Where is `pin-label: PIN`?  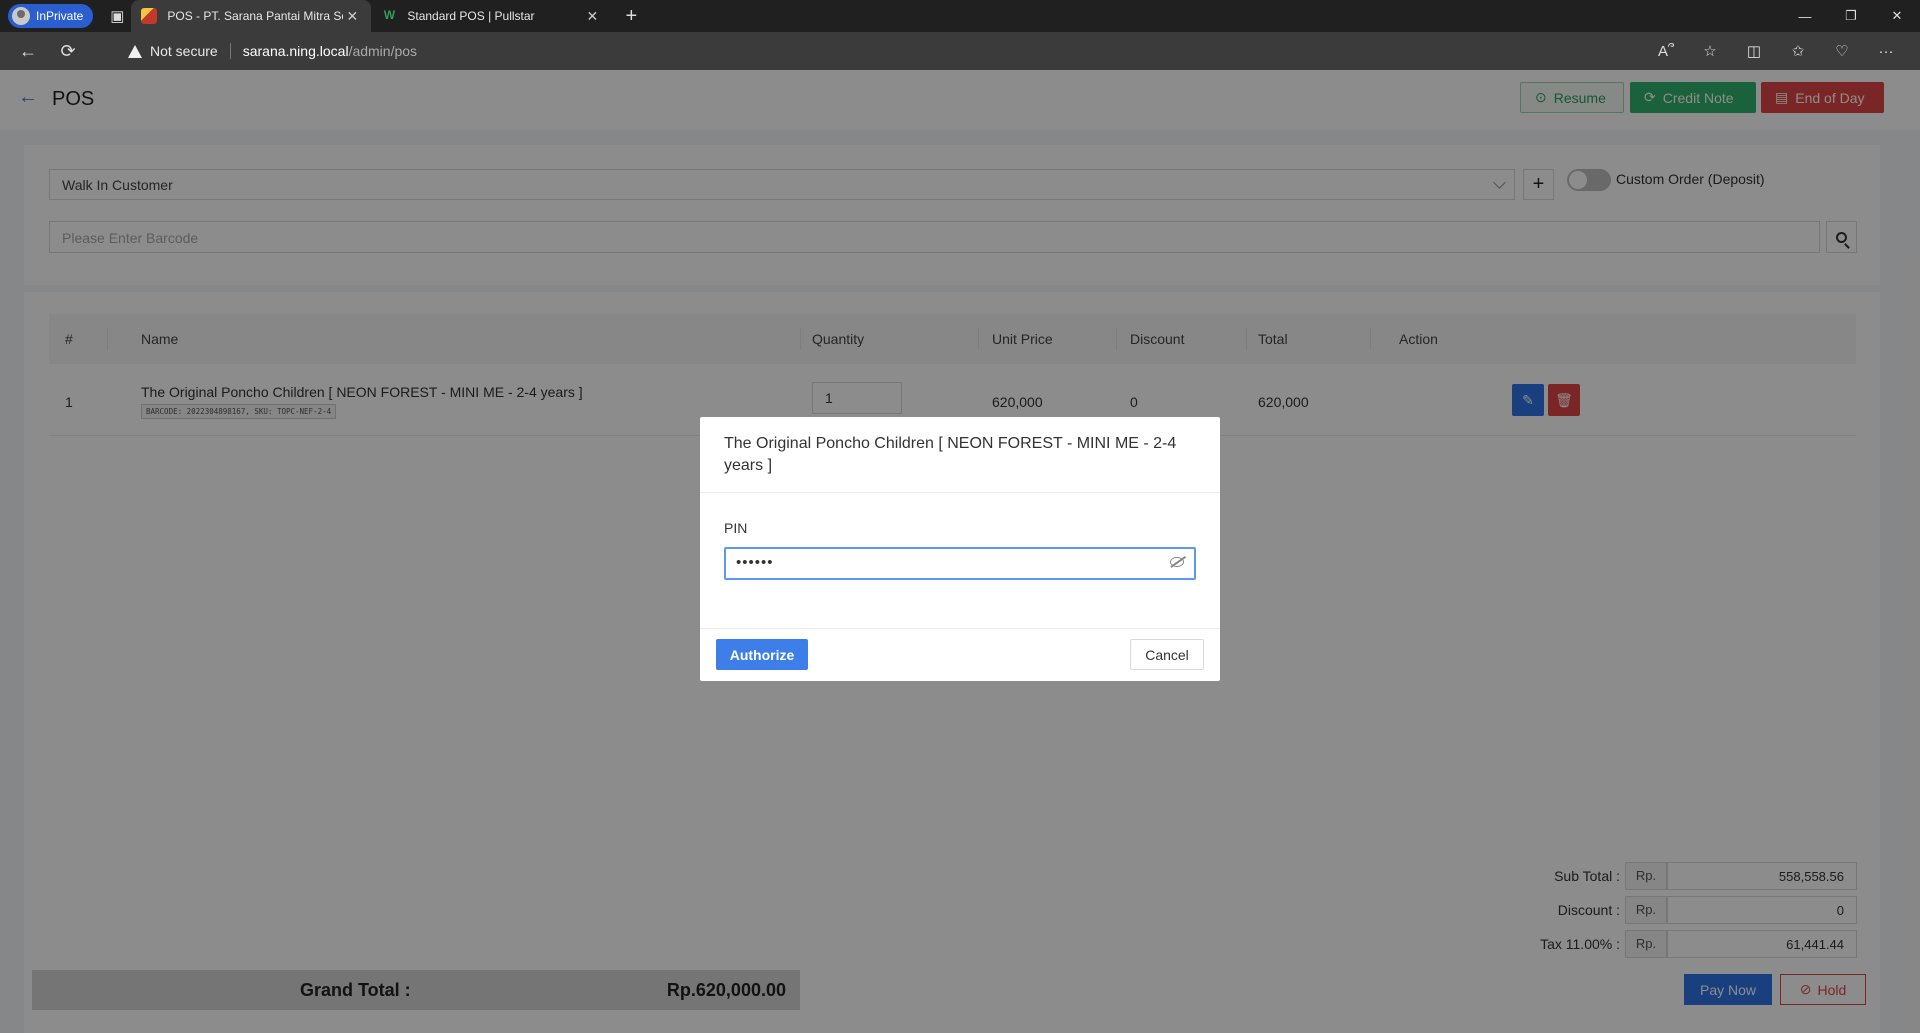
pin-label: PIN is located at coordinates (736, 528).